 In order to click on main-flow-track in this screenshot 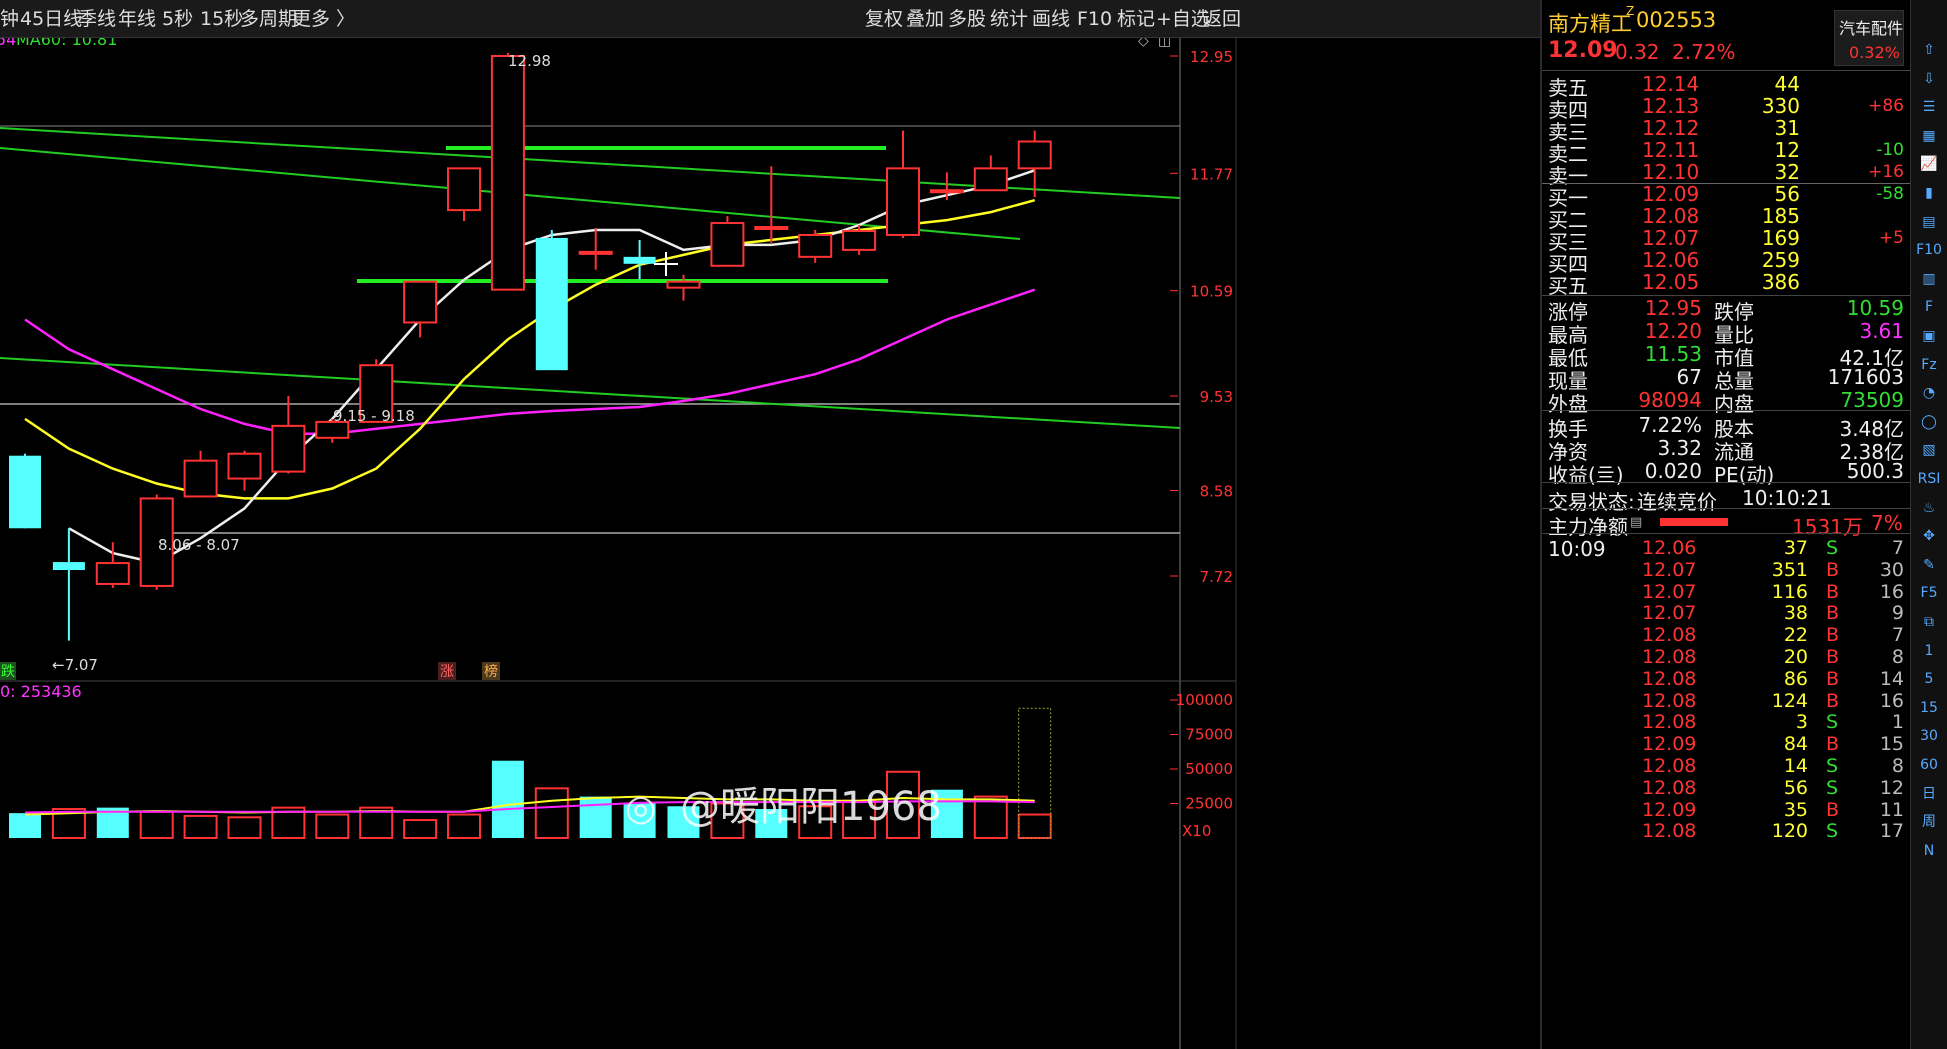, I will do `click(1735, 522)`.